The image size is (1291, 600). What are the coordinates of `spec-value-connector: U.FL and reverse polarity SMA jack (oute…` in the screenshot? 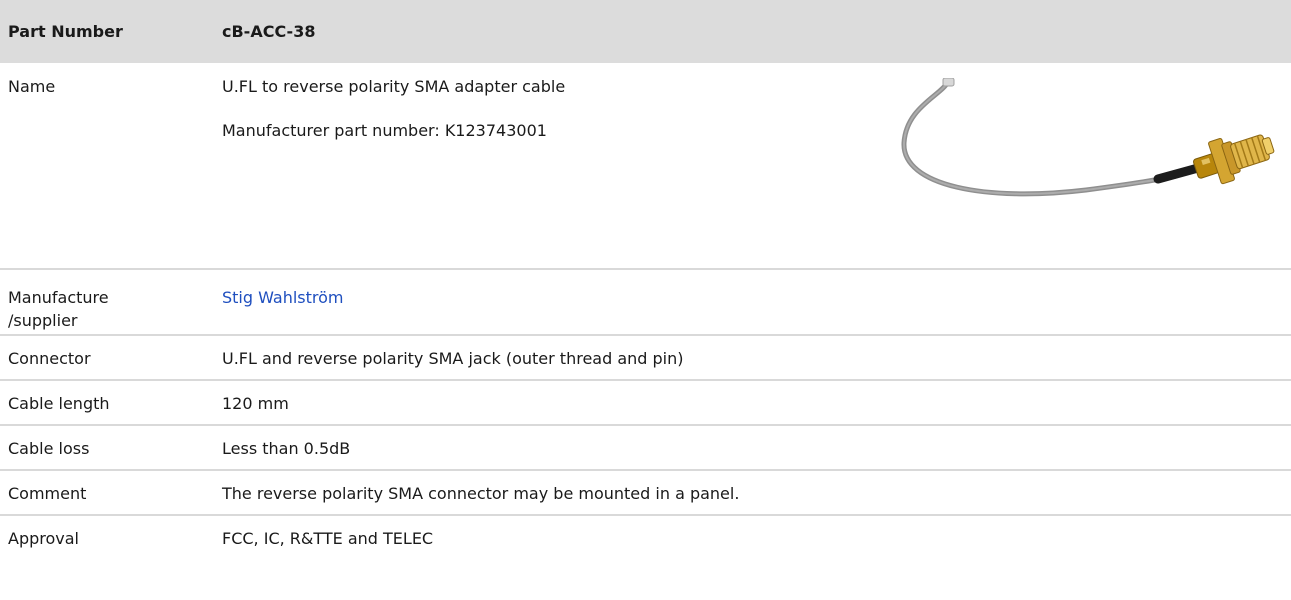 It's located at (453, 358).